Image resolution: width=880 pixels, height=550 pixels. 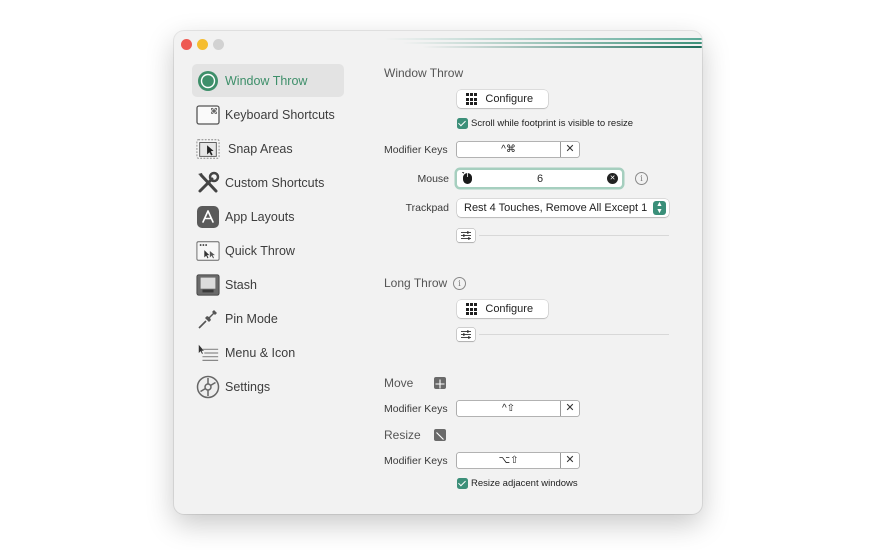 What do you see at coordinates (275, 182) in the screenshot?
I see `sidebar-item-label: Custom Shortcuts` at bounding box center [275, 182].